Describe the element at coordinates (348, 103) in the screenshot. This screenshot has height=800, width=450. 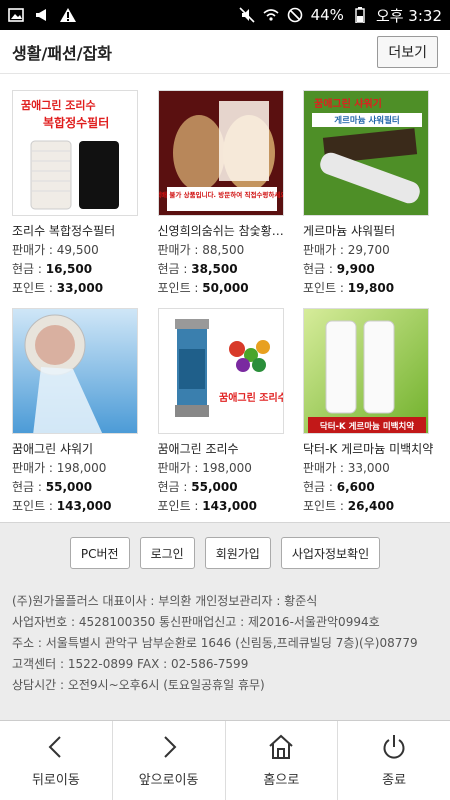
I see `thumb-brand: 꿈애그린 샤워기` at that location.